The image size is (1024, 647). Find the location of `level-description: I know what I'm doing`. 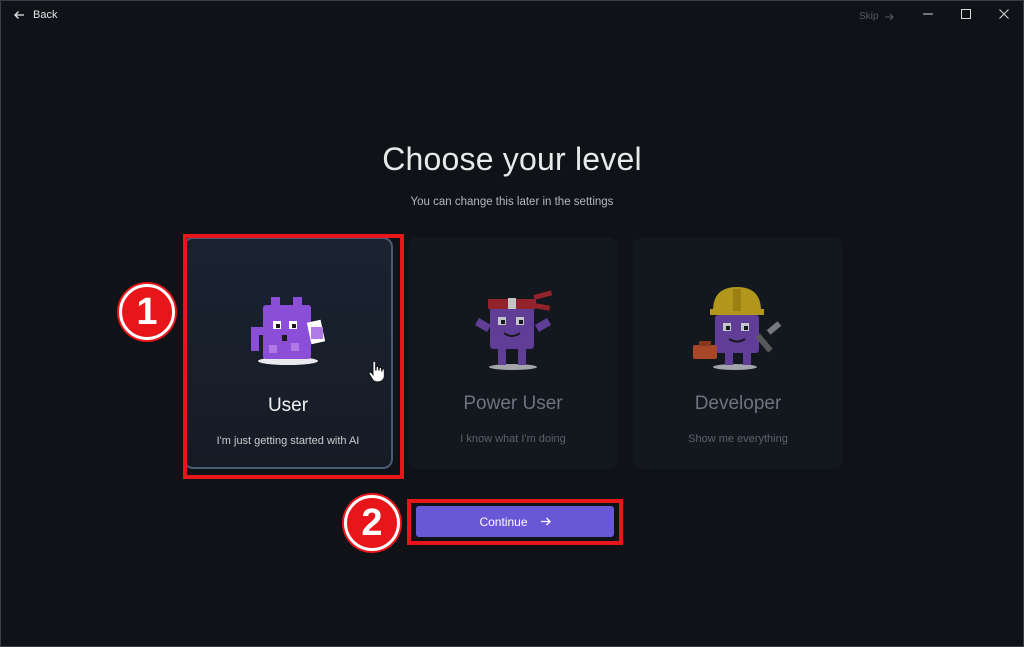

level-description: I know what I'm doing is located at coordinates (513, 439).